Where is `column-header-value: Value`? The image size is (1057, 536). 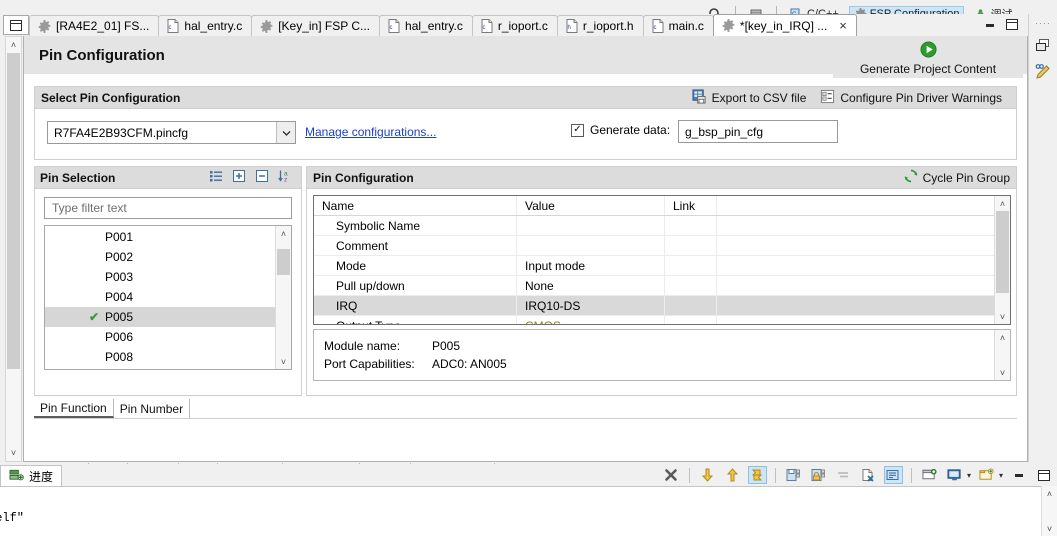
column-header-value: Value is located at coordinates (591, 205).